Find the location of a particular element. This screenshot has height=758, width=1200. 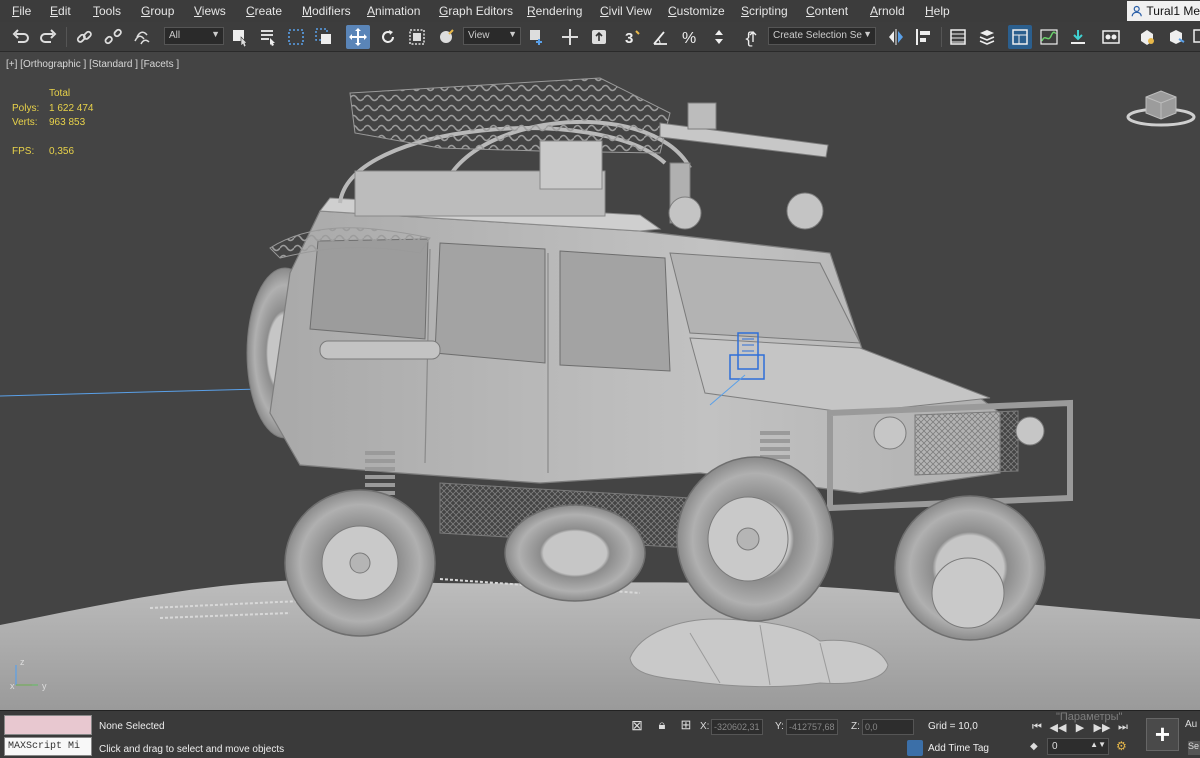

render-frame-icon is located at coordinates (1195, 37).